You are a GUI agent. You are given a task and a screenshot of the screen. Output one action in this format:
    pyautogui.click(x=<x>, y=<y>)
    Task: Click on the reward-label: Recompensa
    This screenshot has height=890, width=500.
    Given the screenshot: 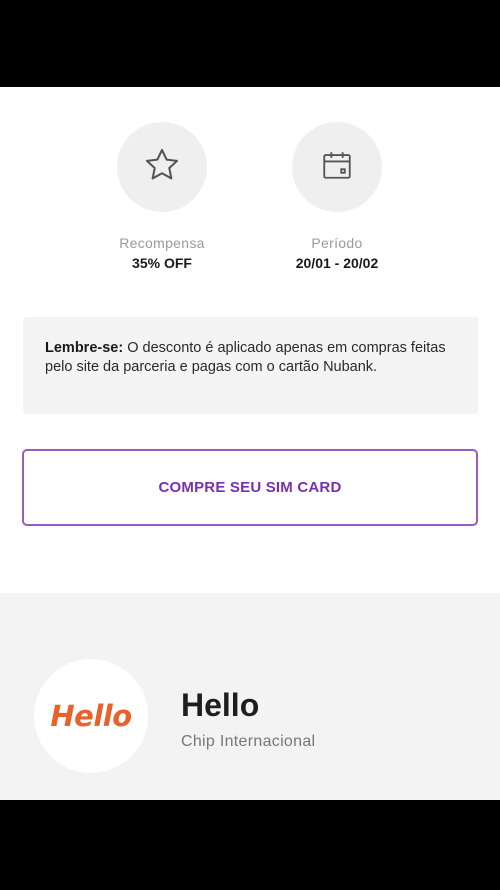 What is the action you would take?
    pyautogui.click(x=162, y=243)
    